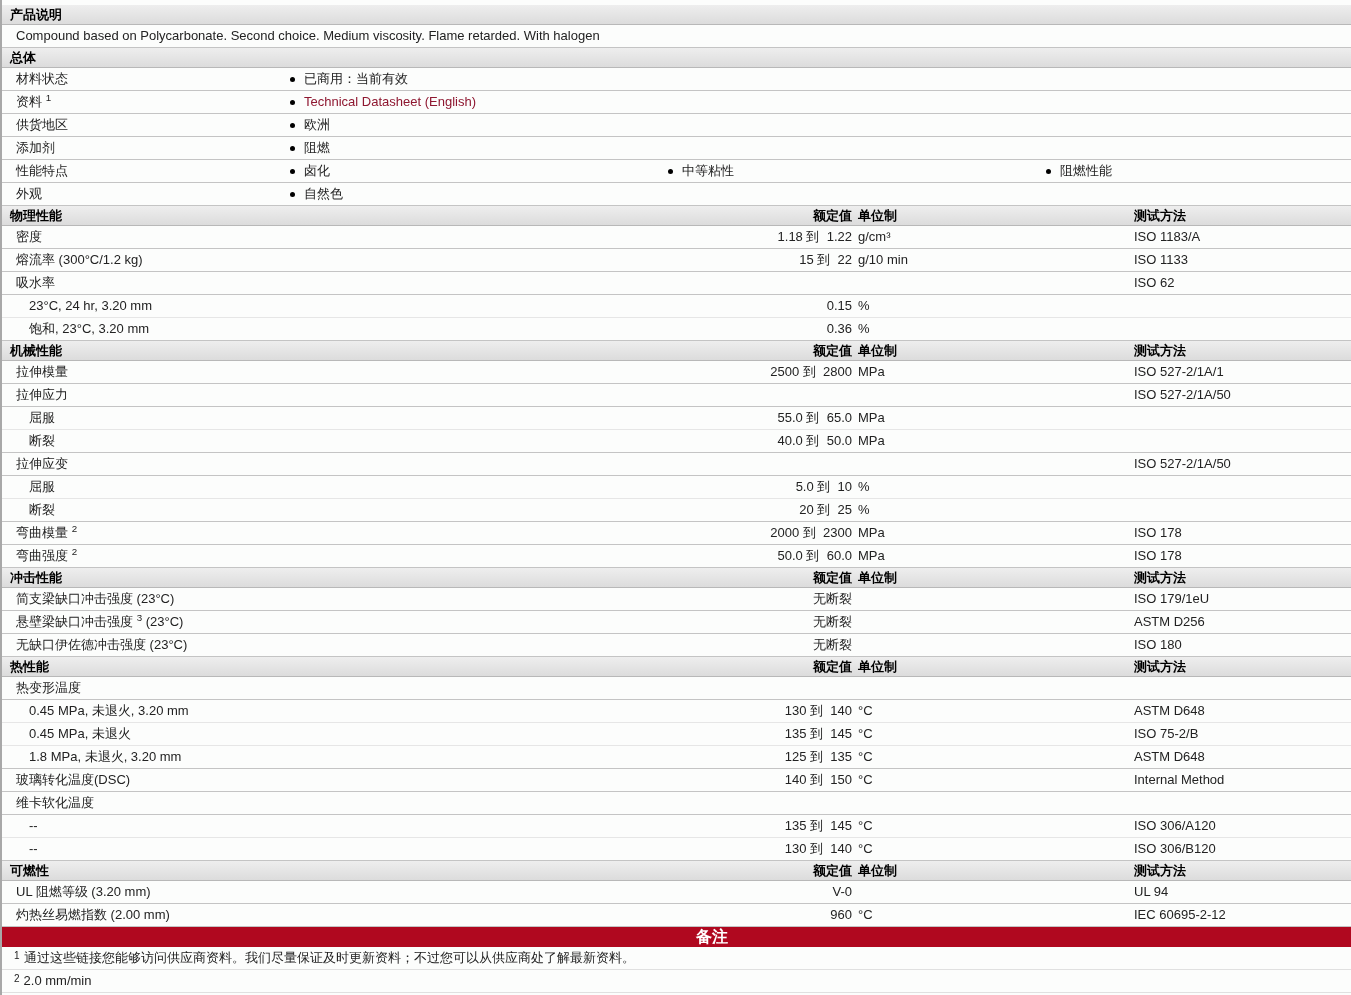 This screenshot has width=1351, height=995. I want to click on property-label: 拉伸应力, so click(42, 395).